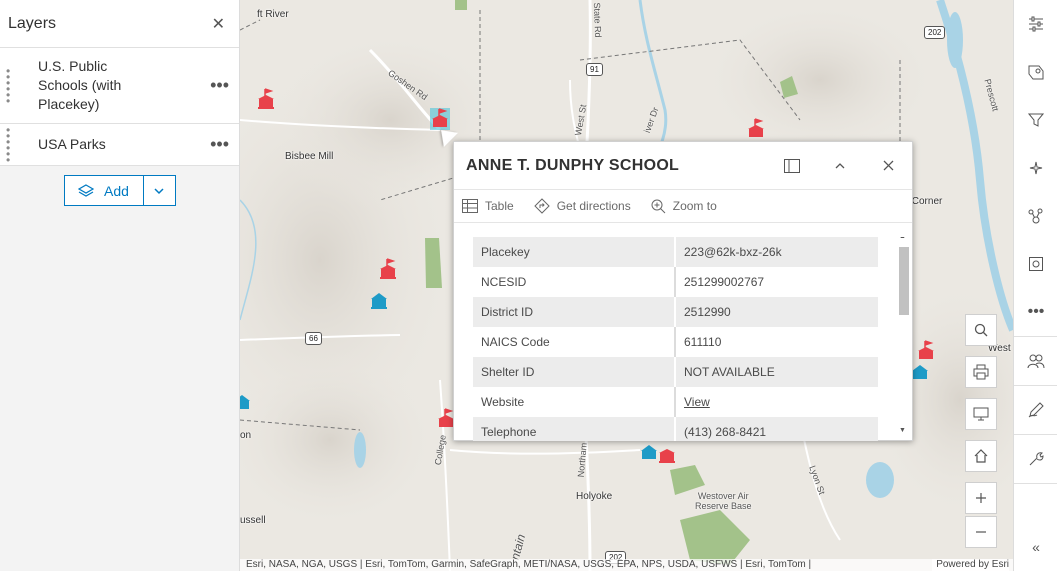  Describe the element at coordinates (313, 338) in the screenshot. I see `route-shield: 66` at that location.